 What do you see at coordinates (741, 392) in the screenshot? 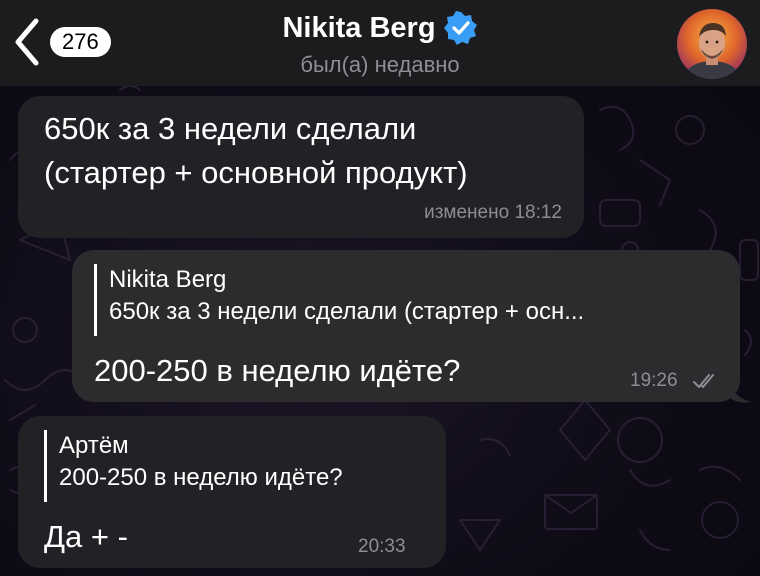
I see `bubble-tail` at bounding box center [741, 392].